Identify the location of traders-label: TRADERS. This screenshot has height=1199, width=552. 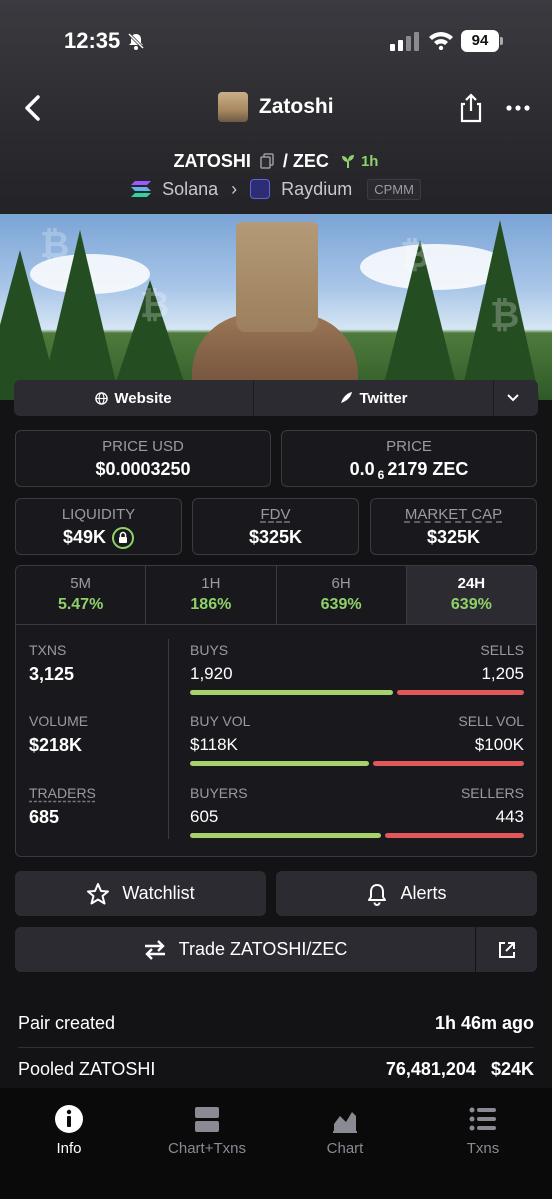
(62, 793).